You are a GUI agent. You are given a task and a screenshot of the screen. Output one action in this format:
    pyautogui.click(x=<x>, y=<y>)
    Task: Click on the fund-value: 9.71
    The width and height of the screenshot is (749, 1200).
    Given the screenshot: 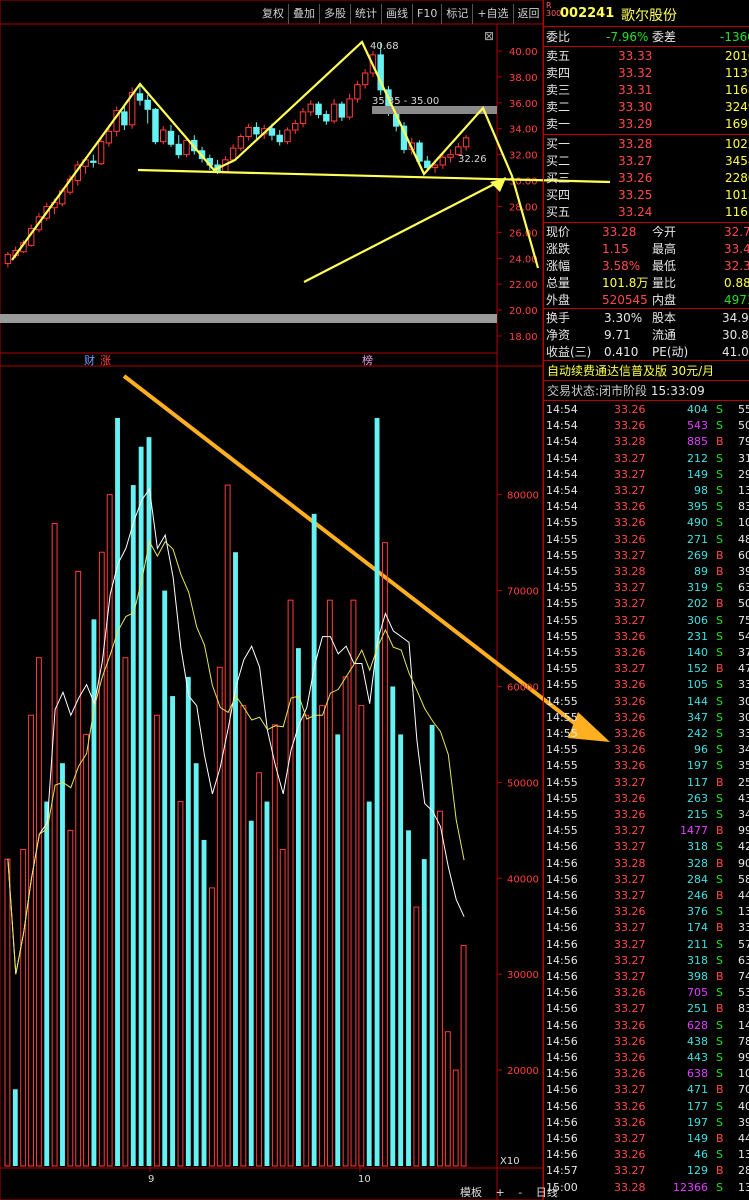 What is the action you would take?
    pyautogui.click(x=617, y=335)
    